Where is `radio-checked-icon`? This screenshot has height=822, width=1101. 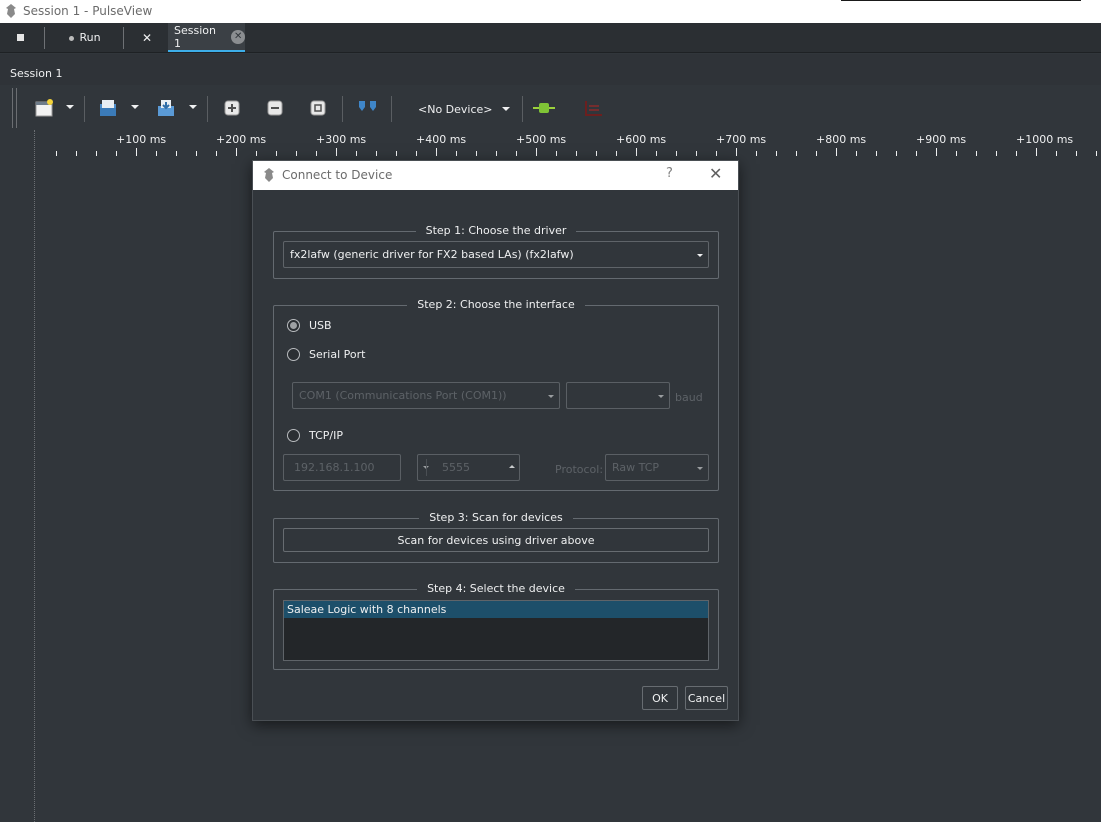
radio-checked-icon is located at coordinates (293, 325).